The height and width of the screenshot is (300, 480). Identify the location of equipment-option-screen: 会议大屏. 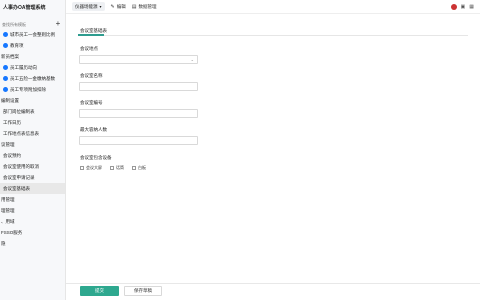
(91, 168).